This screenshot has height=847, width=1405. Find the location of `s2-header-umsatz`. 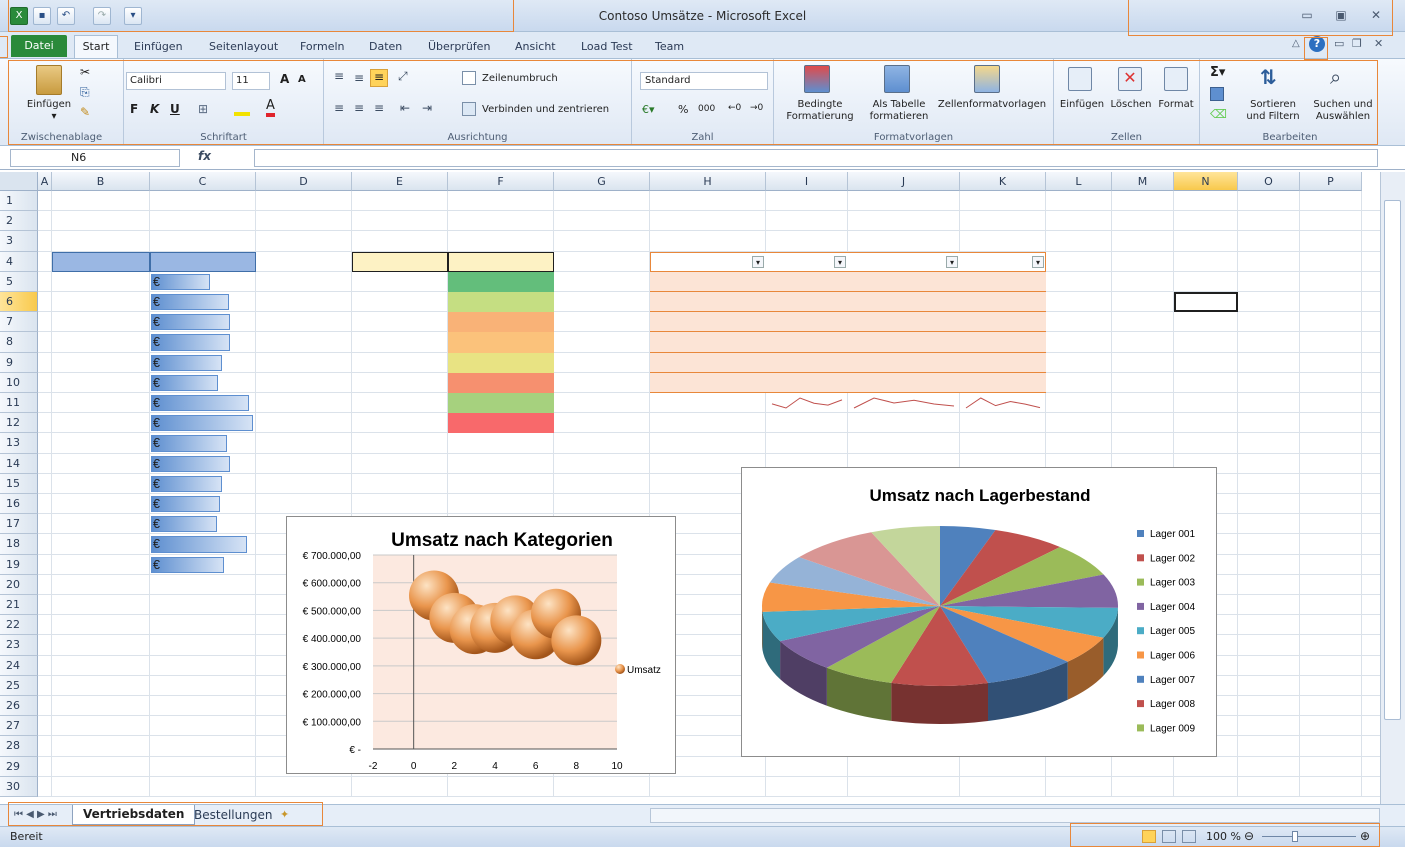

s2-header-umsatz is located at coordinates (501, 262).